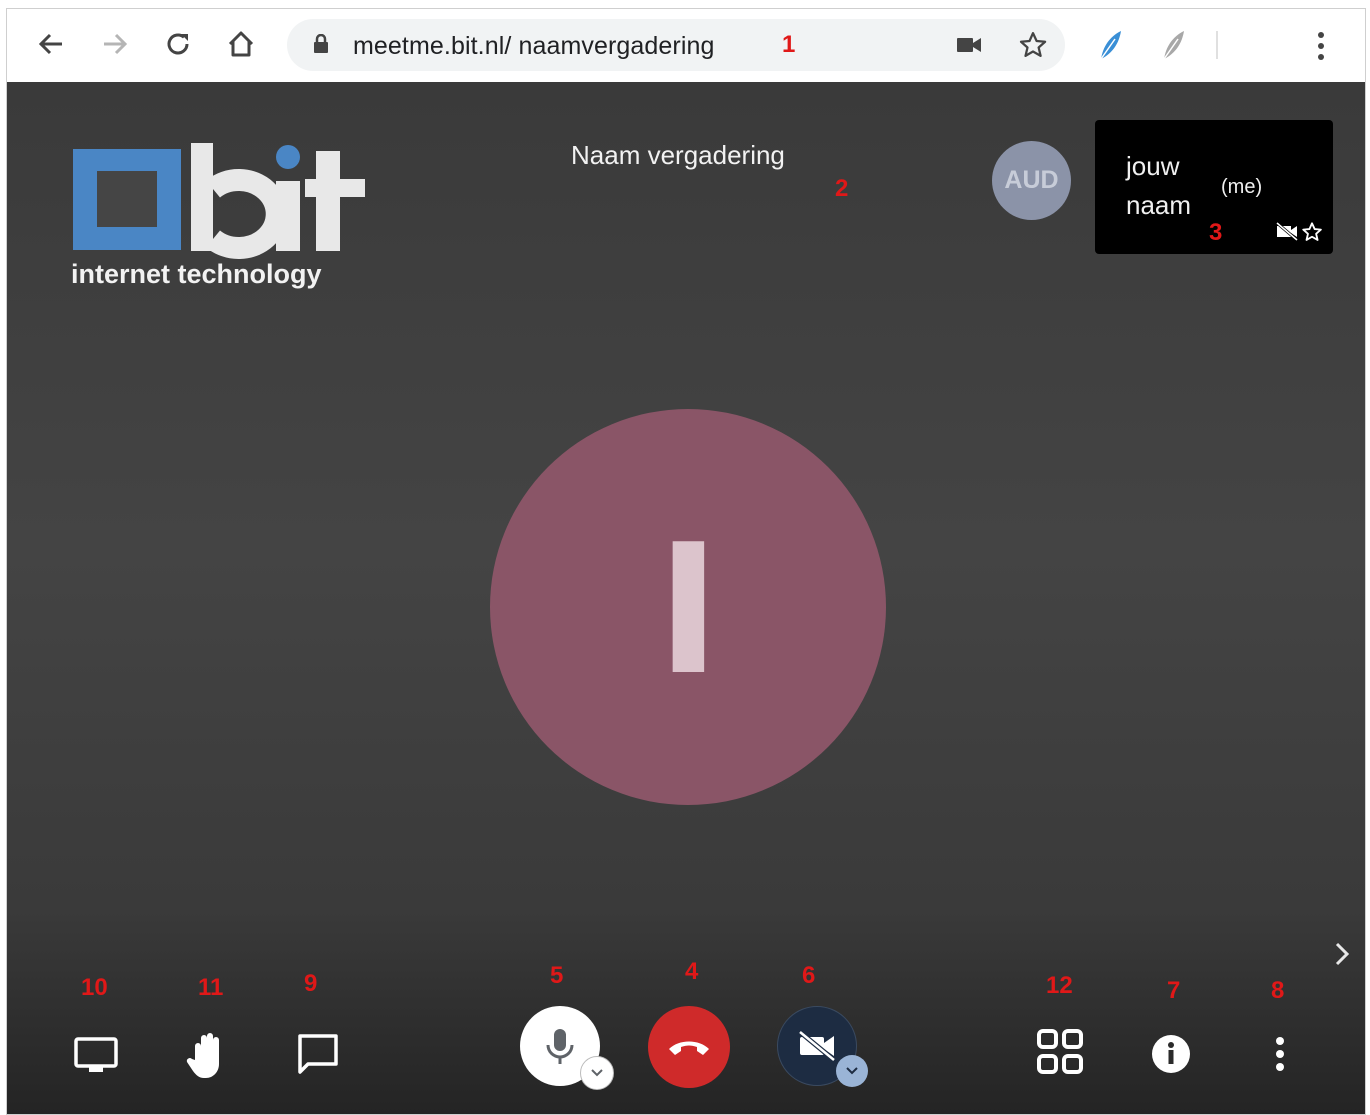 This screenshot has width=1370, height=1115. What do you see at coordinates (196, 274) in the screenshot?
I see `logo-tagline: internet technology` at bounding box center [196, 274].